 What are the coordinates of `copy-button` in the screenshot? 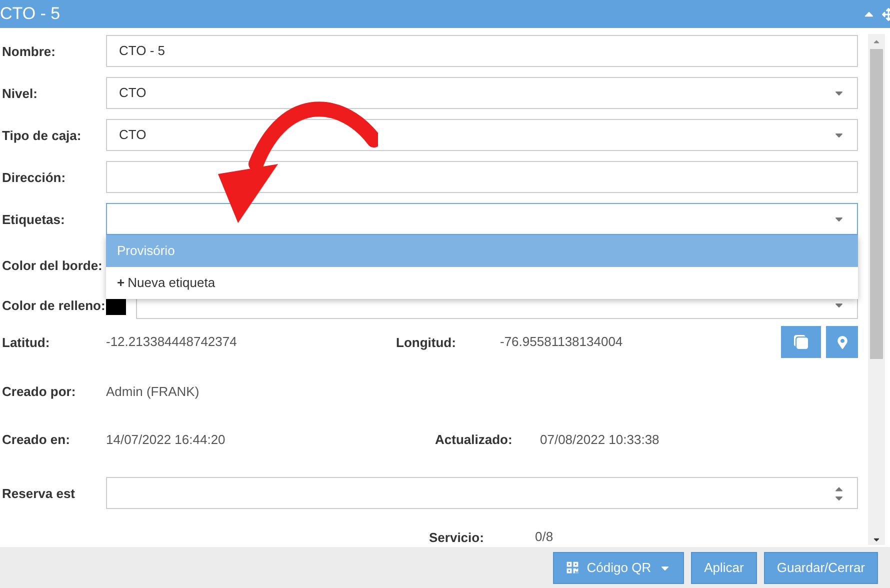 It's located at (801, 342).